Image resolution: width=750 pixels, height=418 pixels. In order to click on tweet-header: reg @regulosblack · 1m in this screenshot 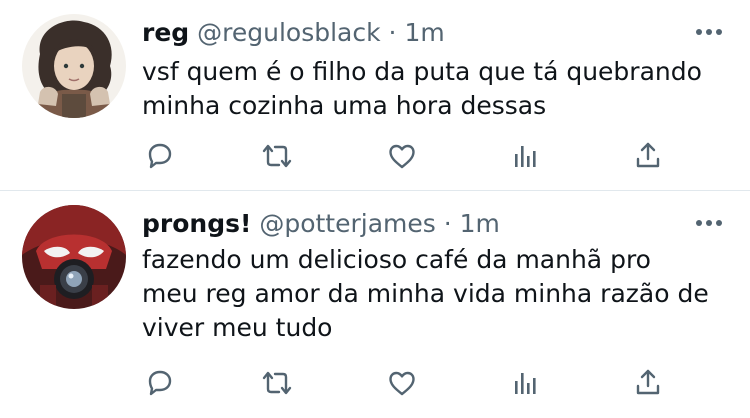, I will do `click(293, 33)`.